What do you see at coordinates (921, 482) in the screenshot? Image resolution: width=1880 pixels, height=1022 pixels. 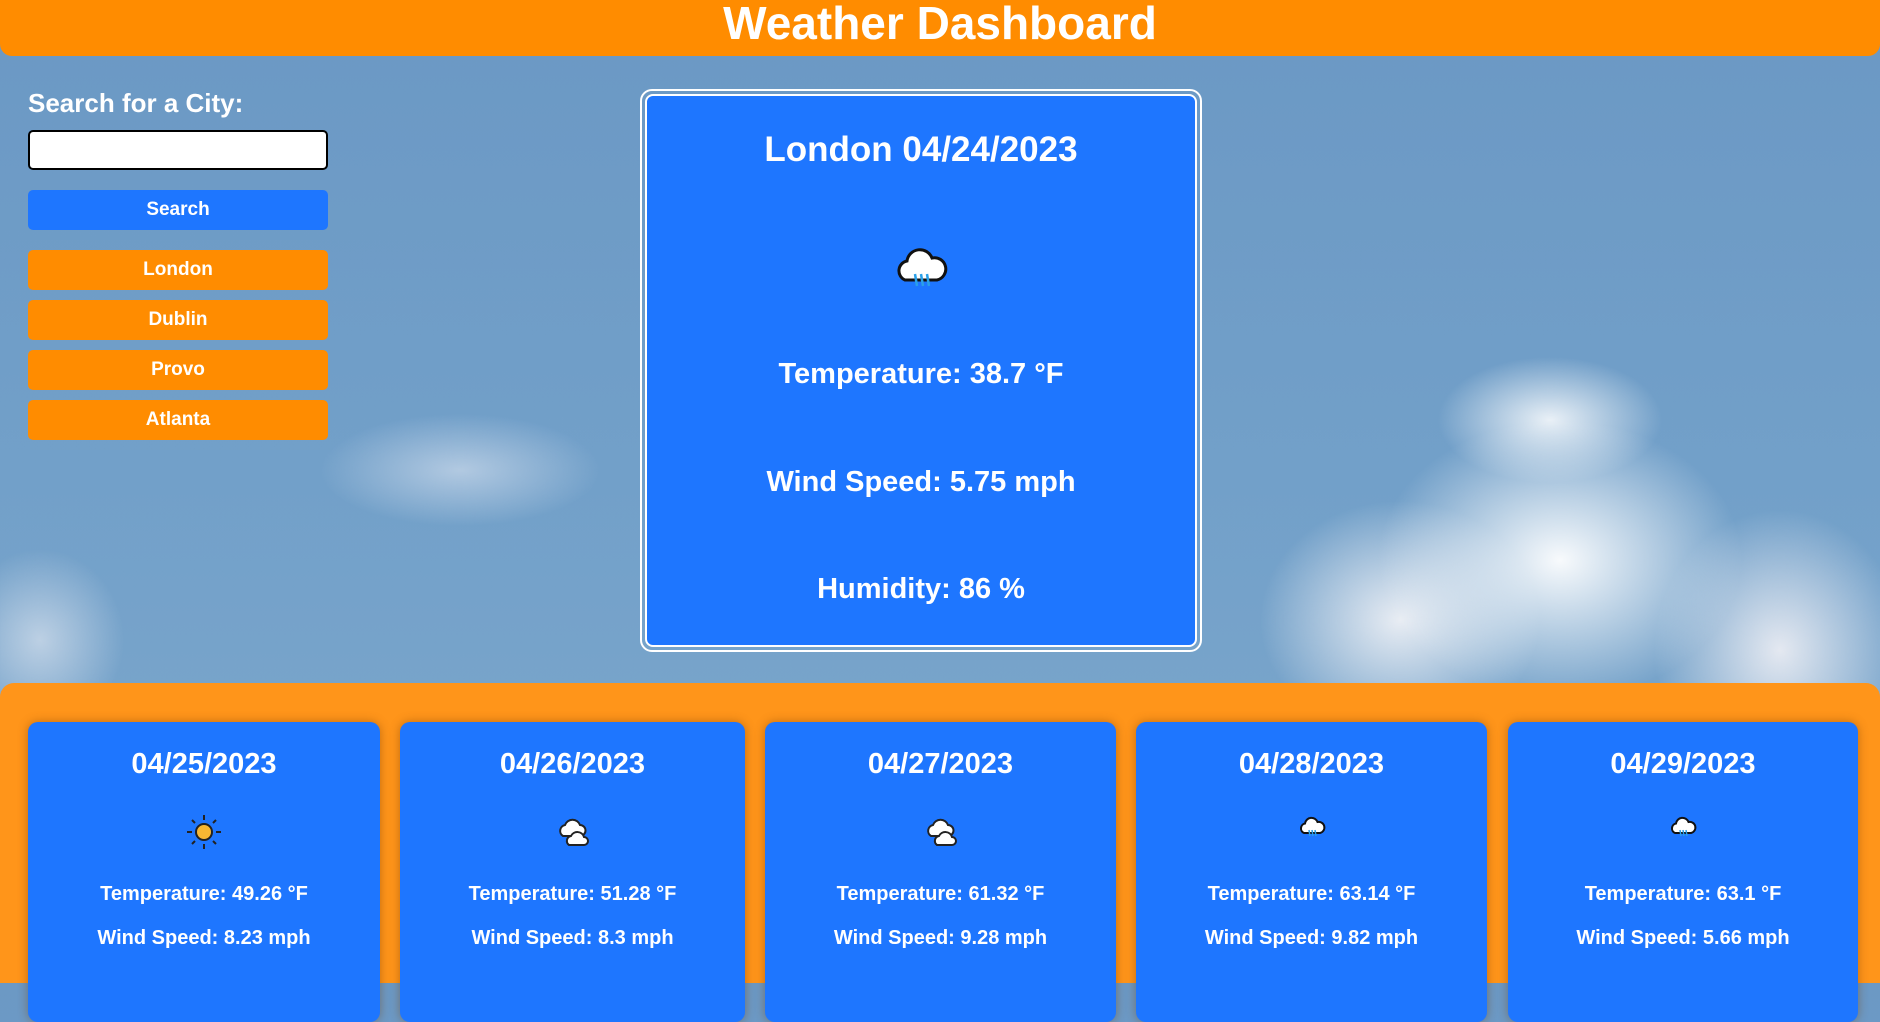 I see `current-wind-speed: Wind Speed: 5.75 mph` at bounding box center [921, 482].